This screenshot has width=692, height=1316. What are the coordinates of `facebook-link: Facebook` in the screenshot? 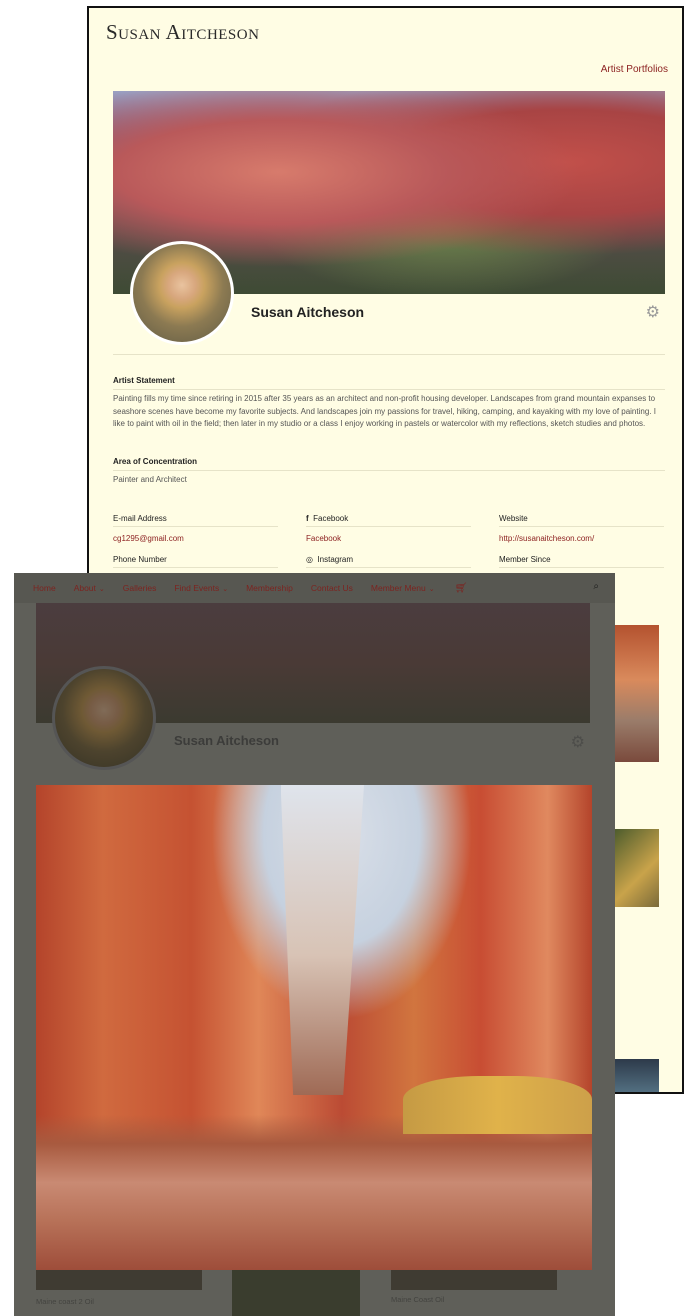 It's located at (323, 538).